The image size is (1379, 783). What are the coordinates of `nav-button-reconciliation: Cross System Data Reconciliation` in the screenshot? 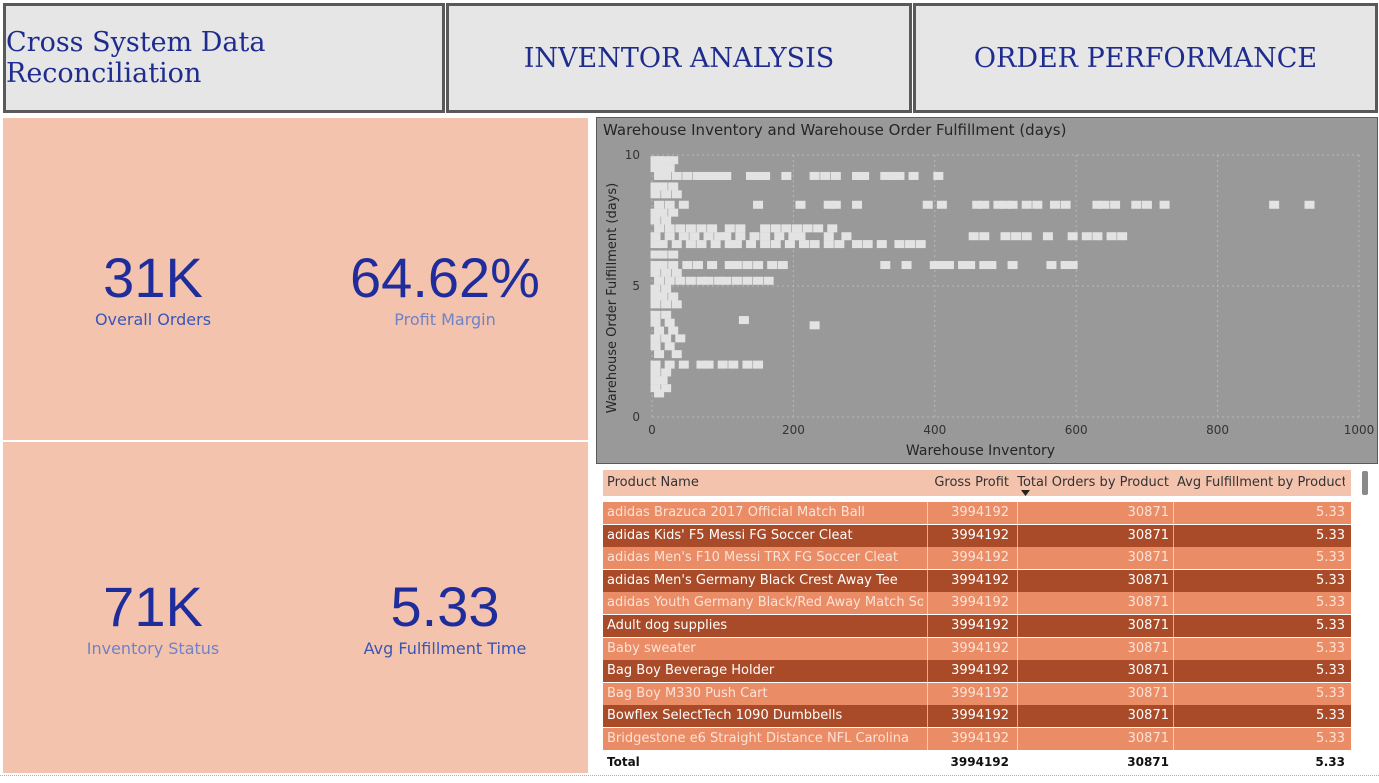 It's located at (224, 58).